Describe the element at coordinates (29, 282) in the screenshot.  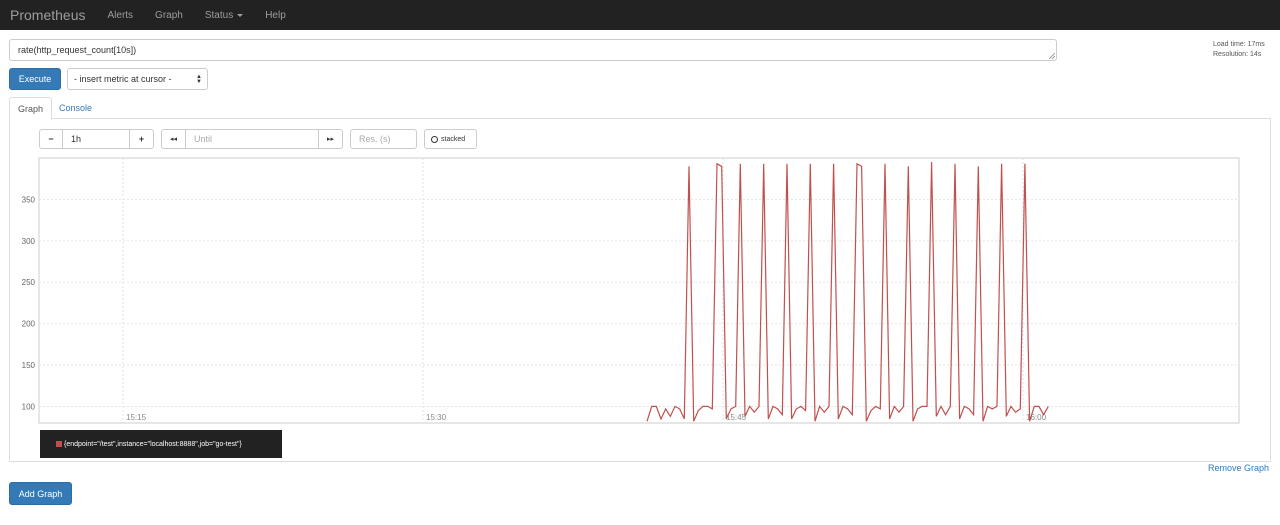
I see `y-tick-label: 250` at that location.